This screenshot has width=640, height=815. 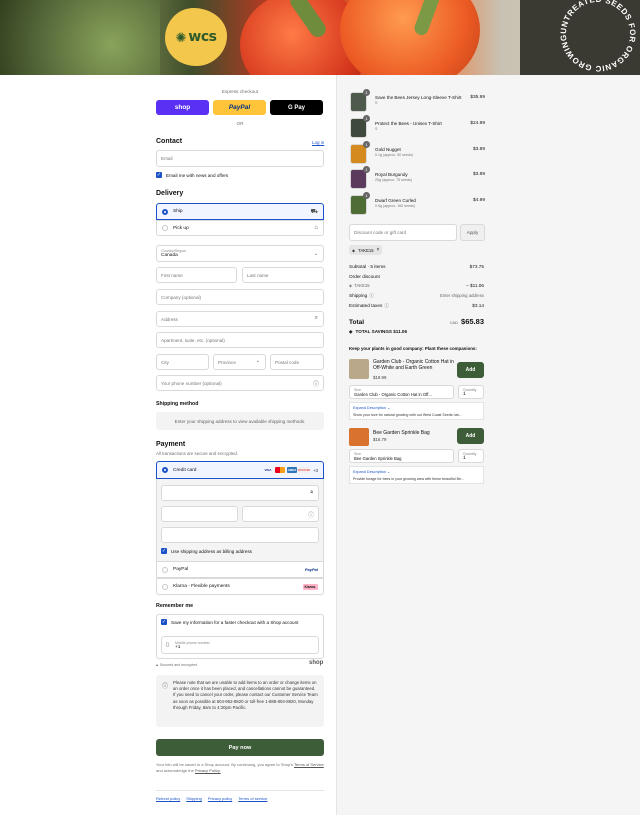 What do you see at coordinates (169, 319) in the screenshot?
I see `address-placeholder: Address` at bounding box center [169, 319].